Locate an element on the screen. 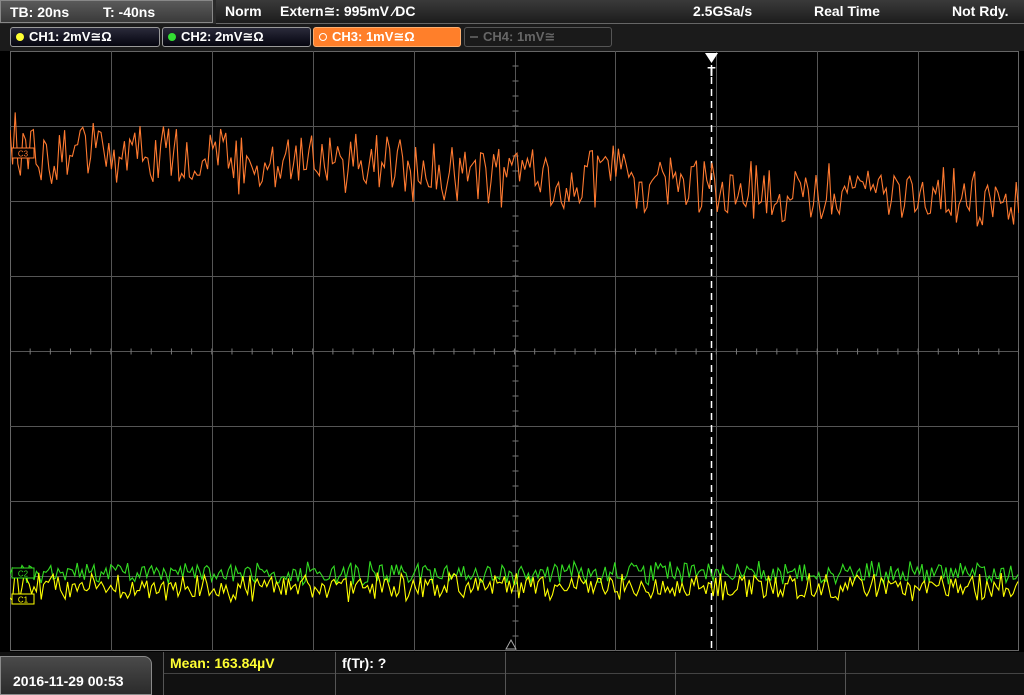 The width and height of the screenshot is (1024, 695). channel-tab-ch2: CH2: 2mV≅Ω is located at coordinates (236, 37).